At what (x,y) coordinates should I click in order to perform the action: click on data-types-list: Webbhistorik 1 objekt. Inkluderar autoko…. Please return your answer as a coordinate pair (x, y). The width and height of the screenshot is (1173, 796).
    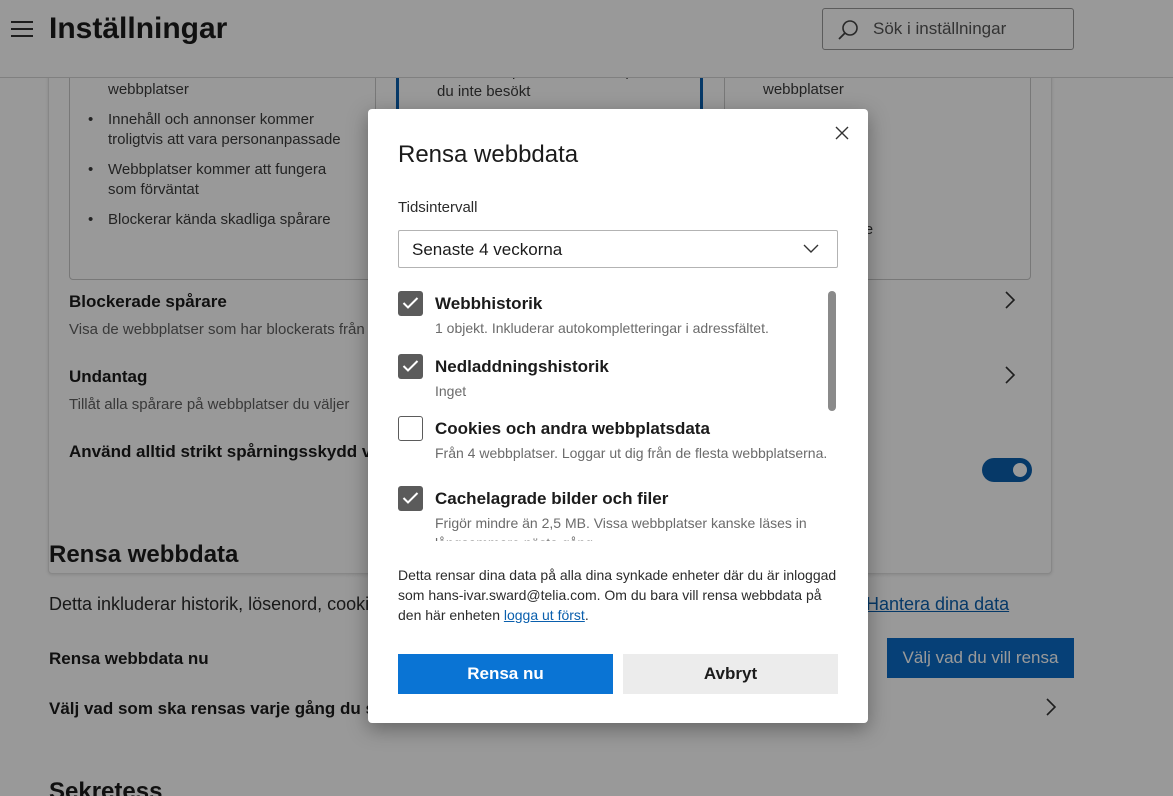
    Looking at the image, I should click on (618, 415).